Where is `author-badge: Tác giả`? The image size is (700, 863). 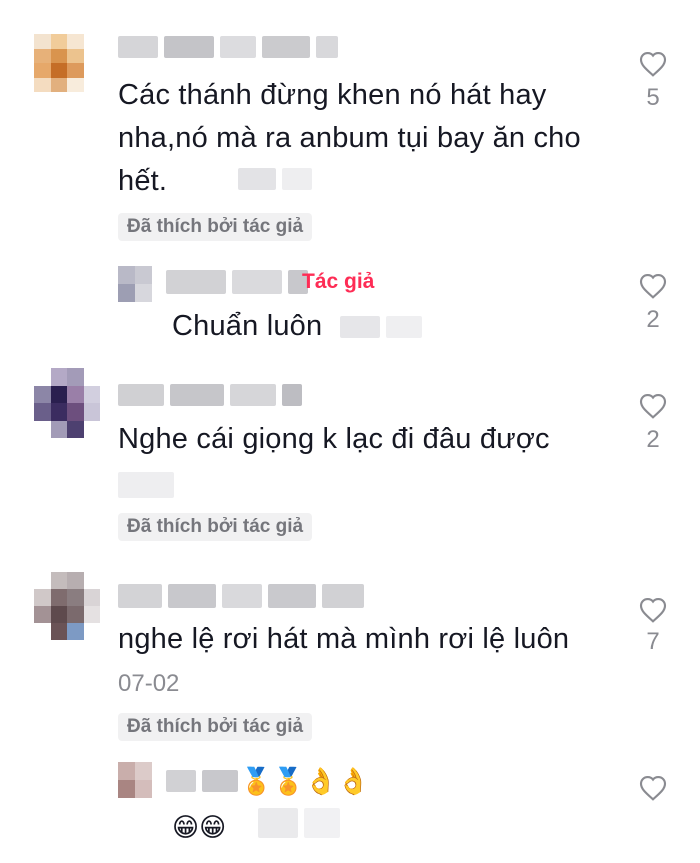 author-badge: Tác giả is located at coordinates (338, 281).